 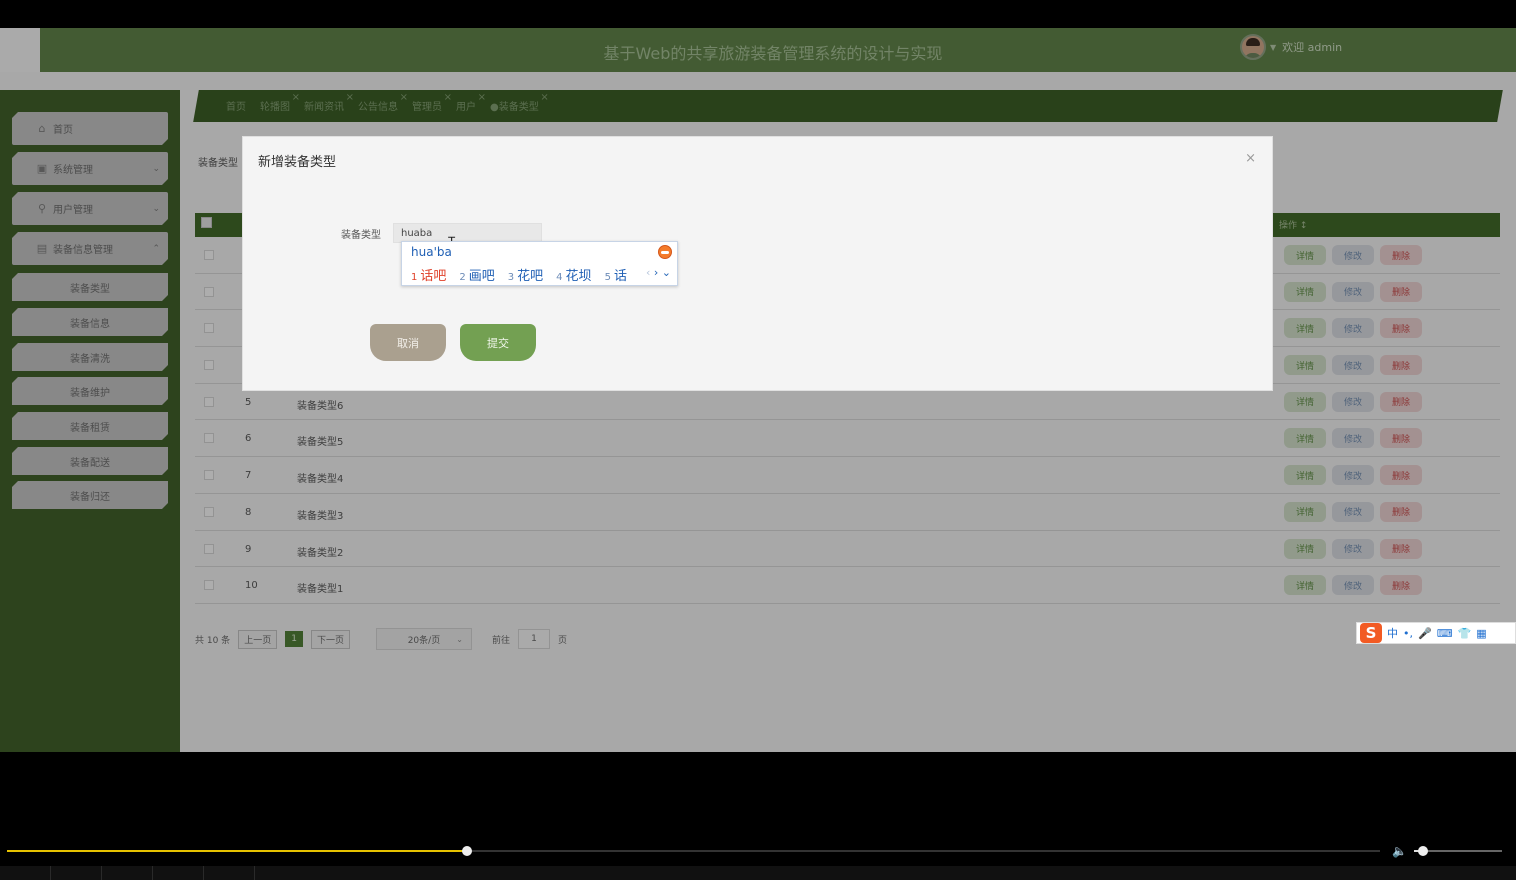 I want to click on chevron-down-icon: ⌄, so click(x=666, y=272).